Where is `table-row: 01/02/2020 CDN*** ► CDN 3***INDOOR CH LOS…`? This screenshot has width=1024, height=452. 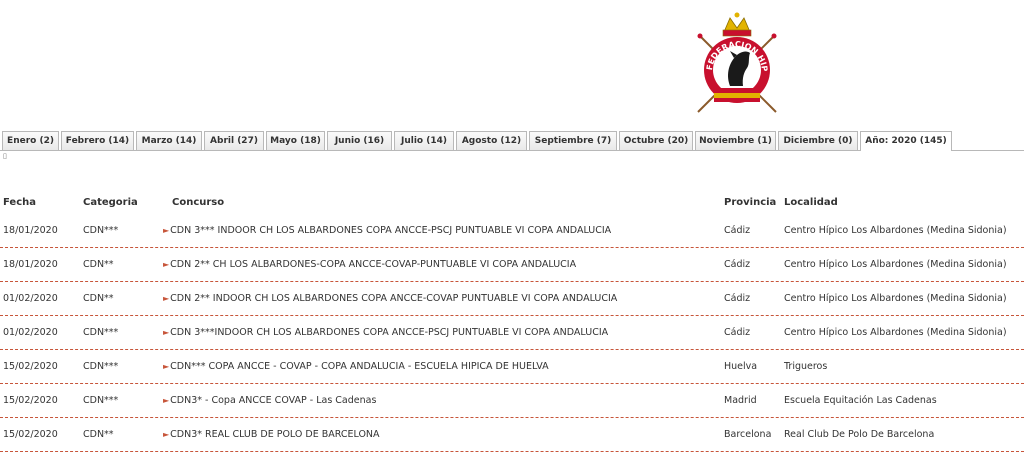
table-row: 01/02/2020 CDN*** ► CDN 3***INDOOR CH LOS… is located at coordinates (512, 333).